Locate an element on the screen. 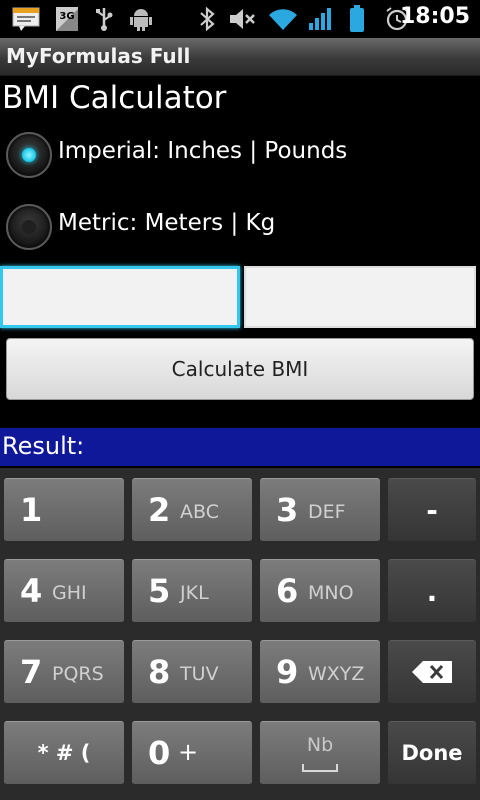 This screenshot has width=480, height=800. key-minus: - is located at coordinates (432, 510).